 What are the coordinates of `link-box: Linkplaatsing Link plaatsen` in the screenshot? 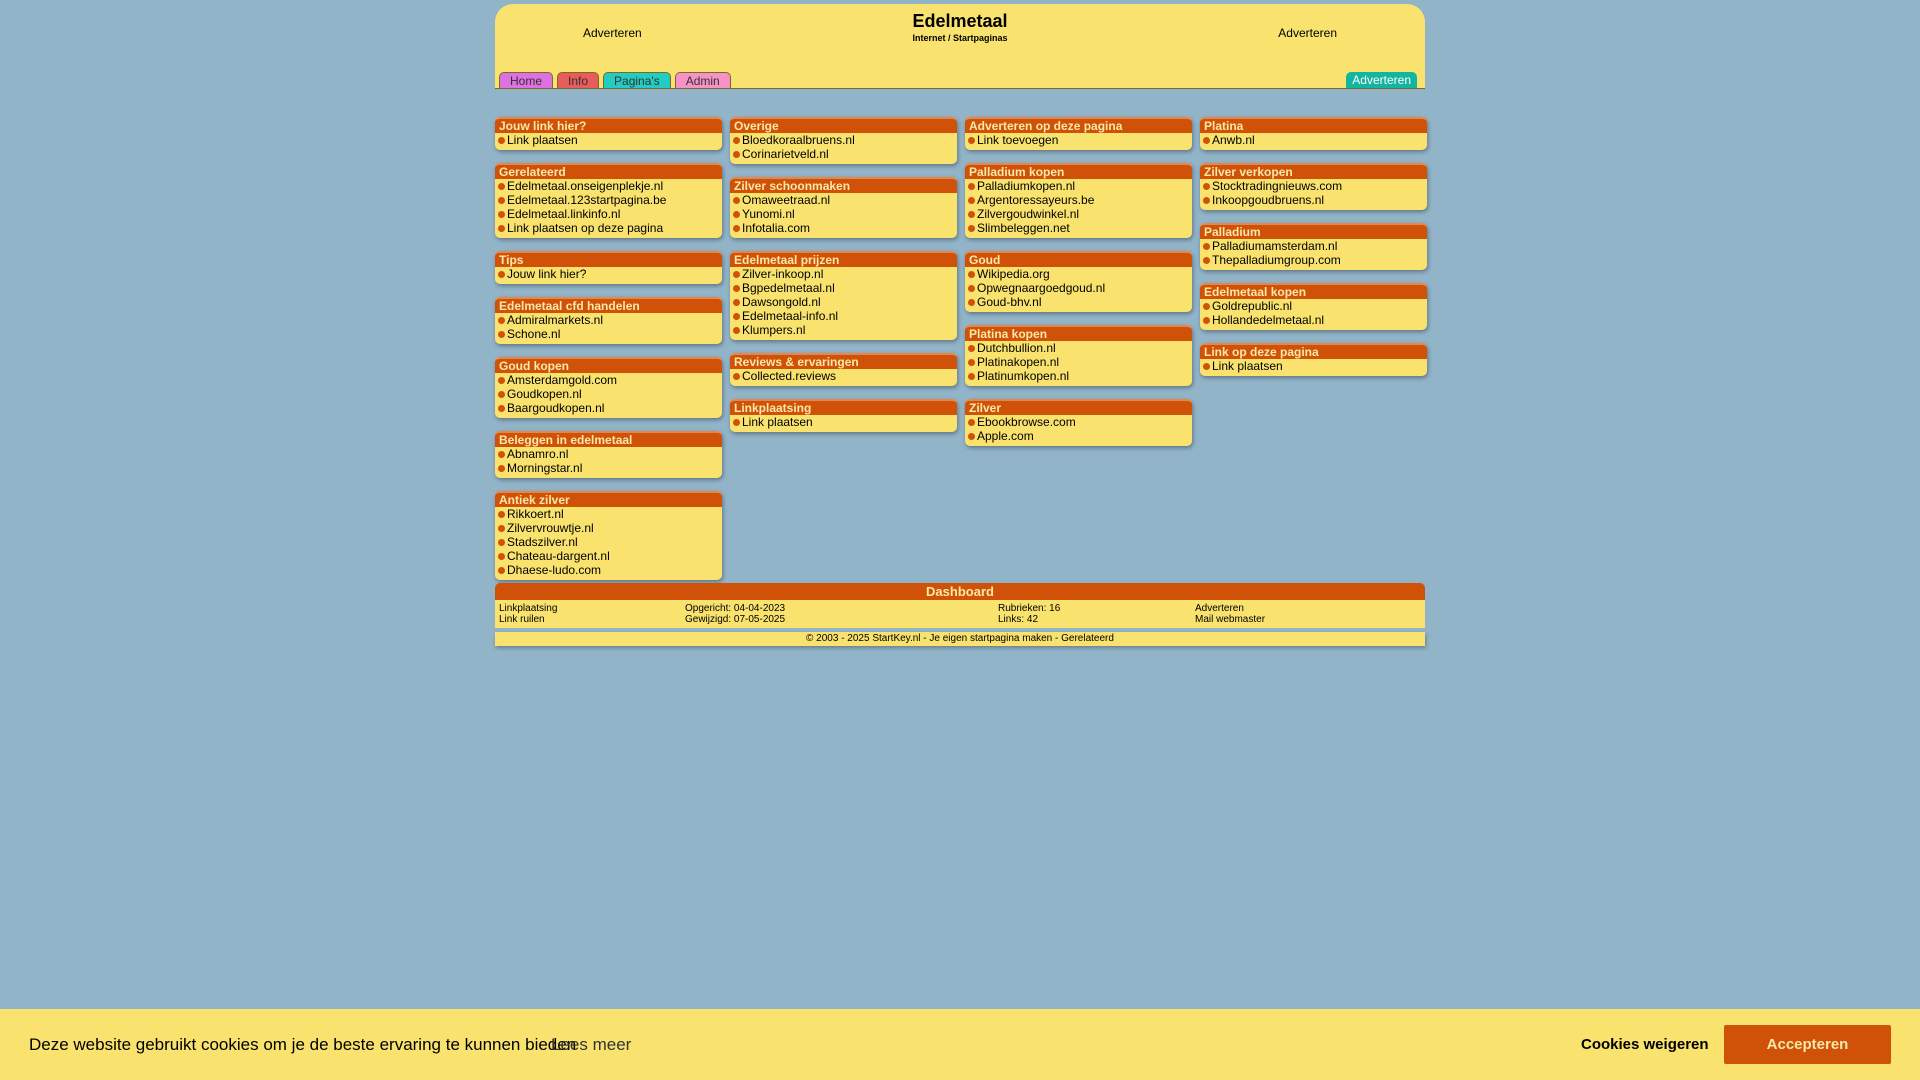 It's located at (843, 415).